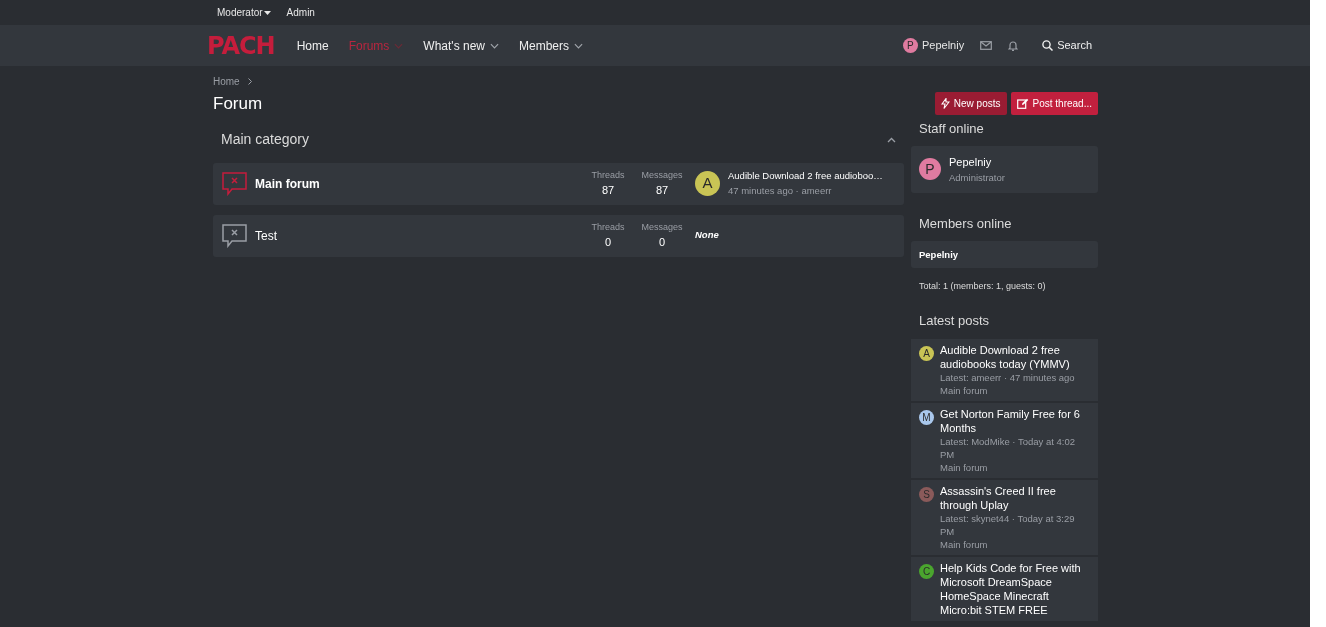  Describe the element at coordinates (1015, 420) in the screenshot. I see `post-title: Get Norton Family Free for 6 Months` at that location.